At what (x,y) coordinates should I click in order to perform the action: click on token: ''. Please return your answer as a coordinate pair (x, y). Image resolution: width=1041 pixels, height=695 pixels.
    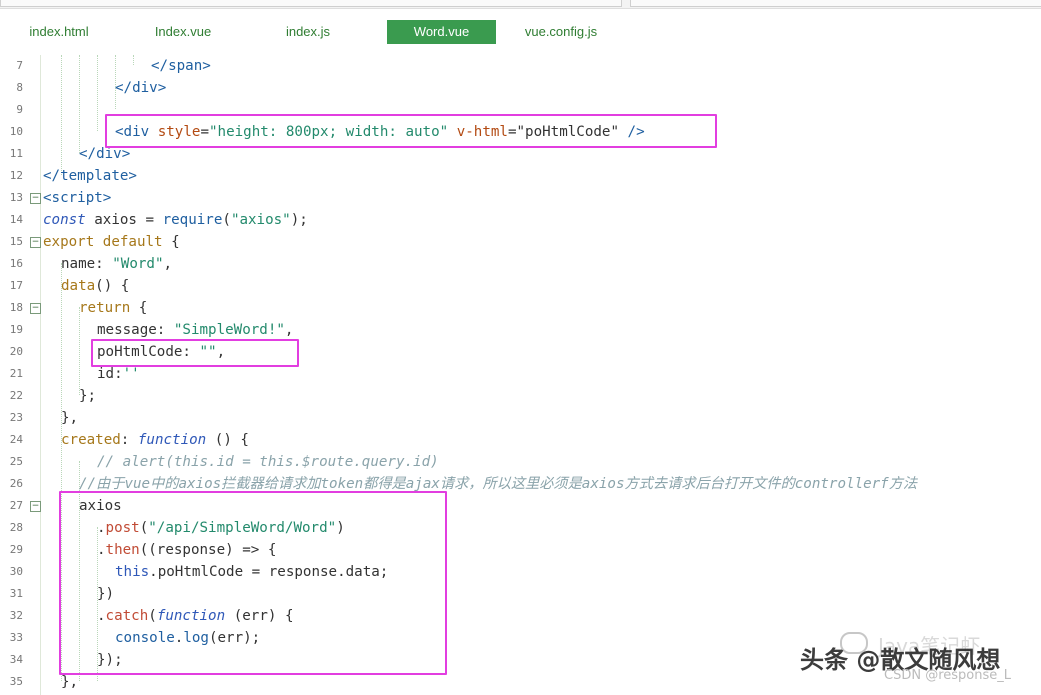
    Looking at the image, I should click on (131, 374).